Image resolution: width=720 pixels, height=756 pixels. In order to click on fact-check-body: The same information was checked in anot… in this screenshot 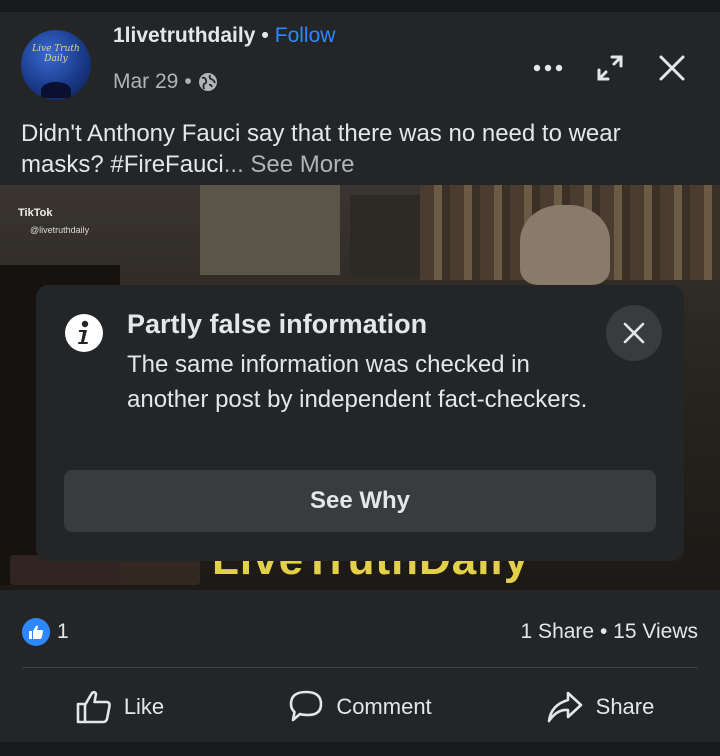, I will do `click(357, 382)`.